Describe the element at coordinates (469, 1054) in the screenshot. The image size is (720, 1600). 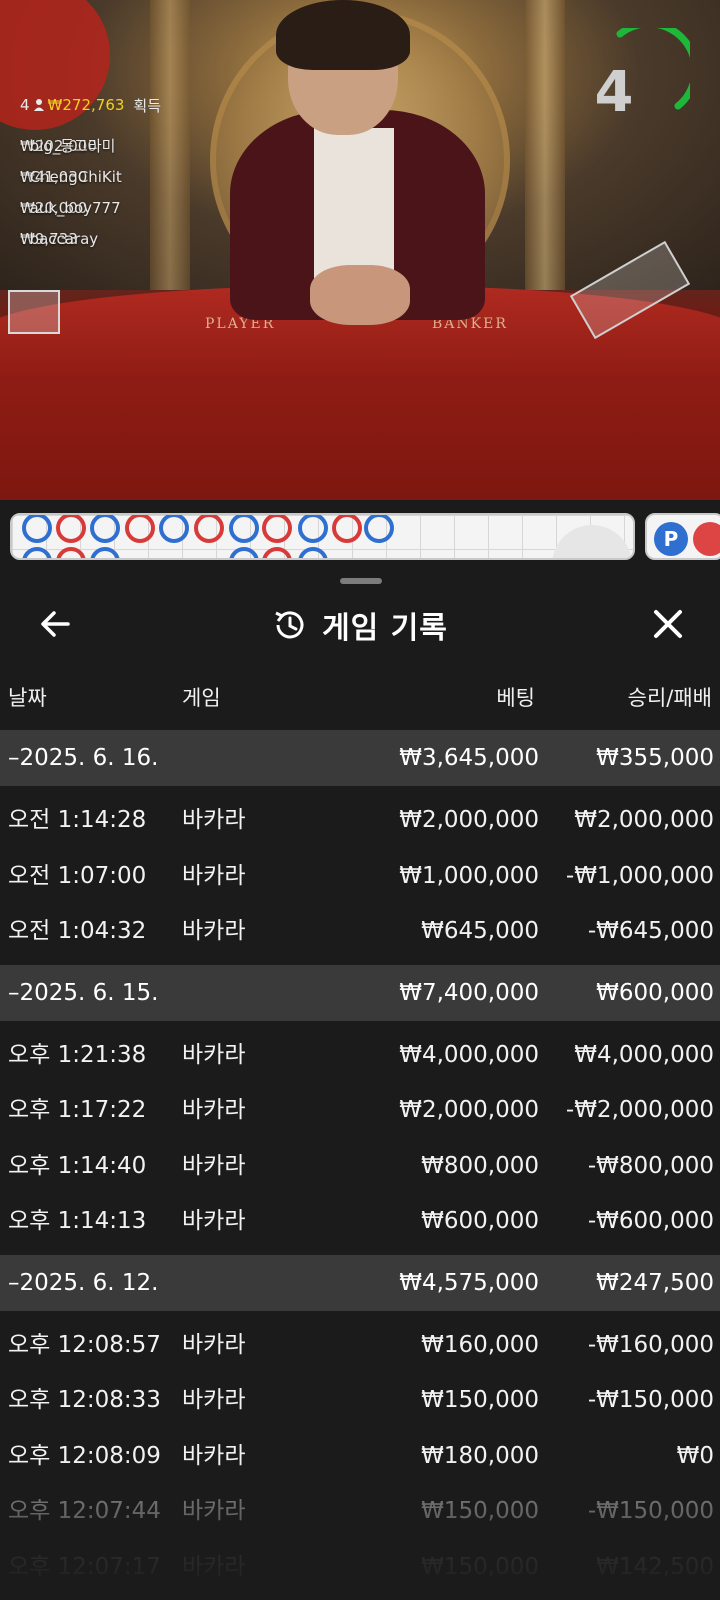
I see `row-bet: ₩4,000,000` at that location.